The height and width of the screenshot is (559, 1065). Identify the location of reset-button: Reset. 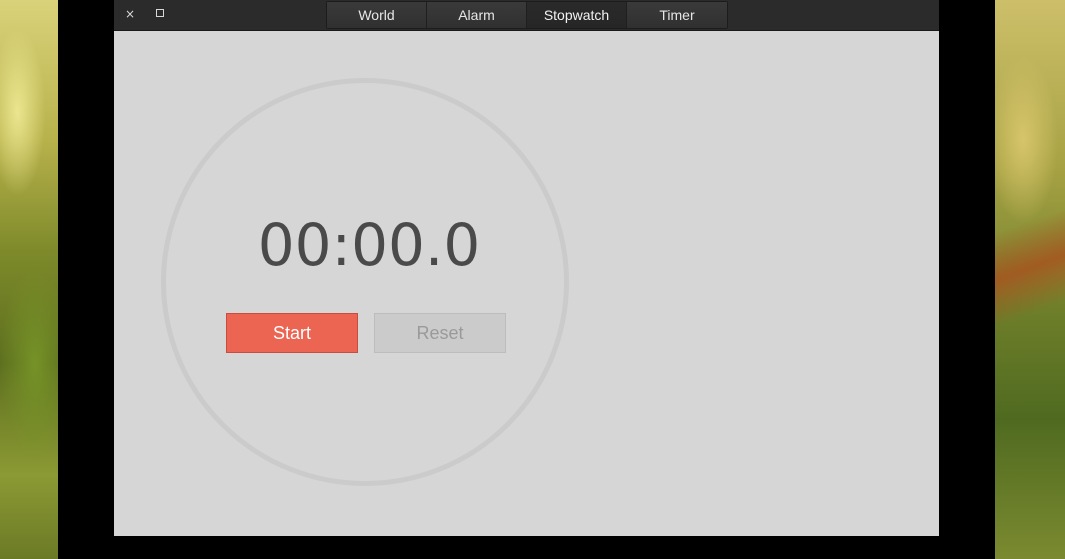
(440, 333).